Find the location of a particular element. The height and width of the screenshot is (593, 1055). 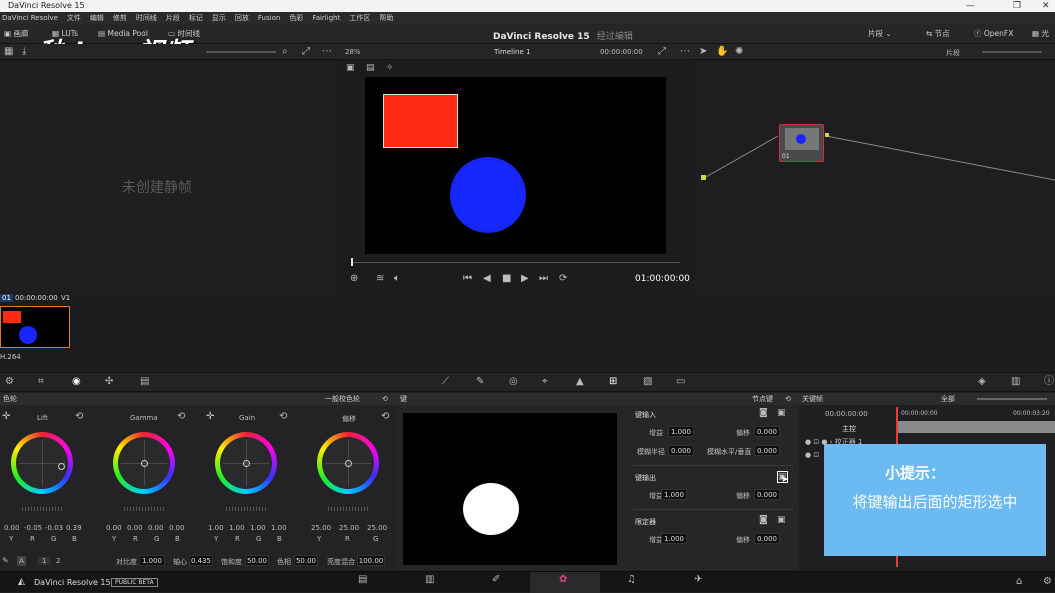

lift-knob is located at coordinates (61, 466).